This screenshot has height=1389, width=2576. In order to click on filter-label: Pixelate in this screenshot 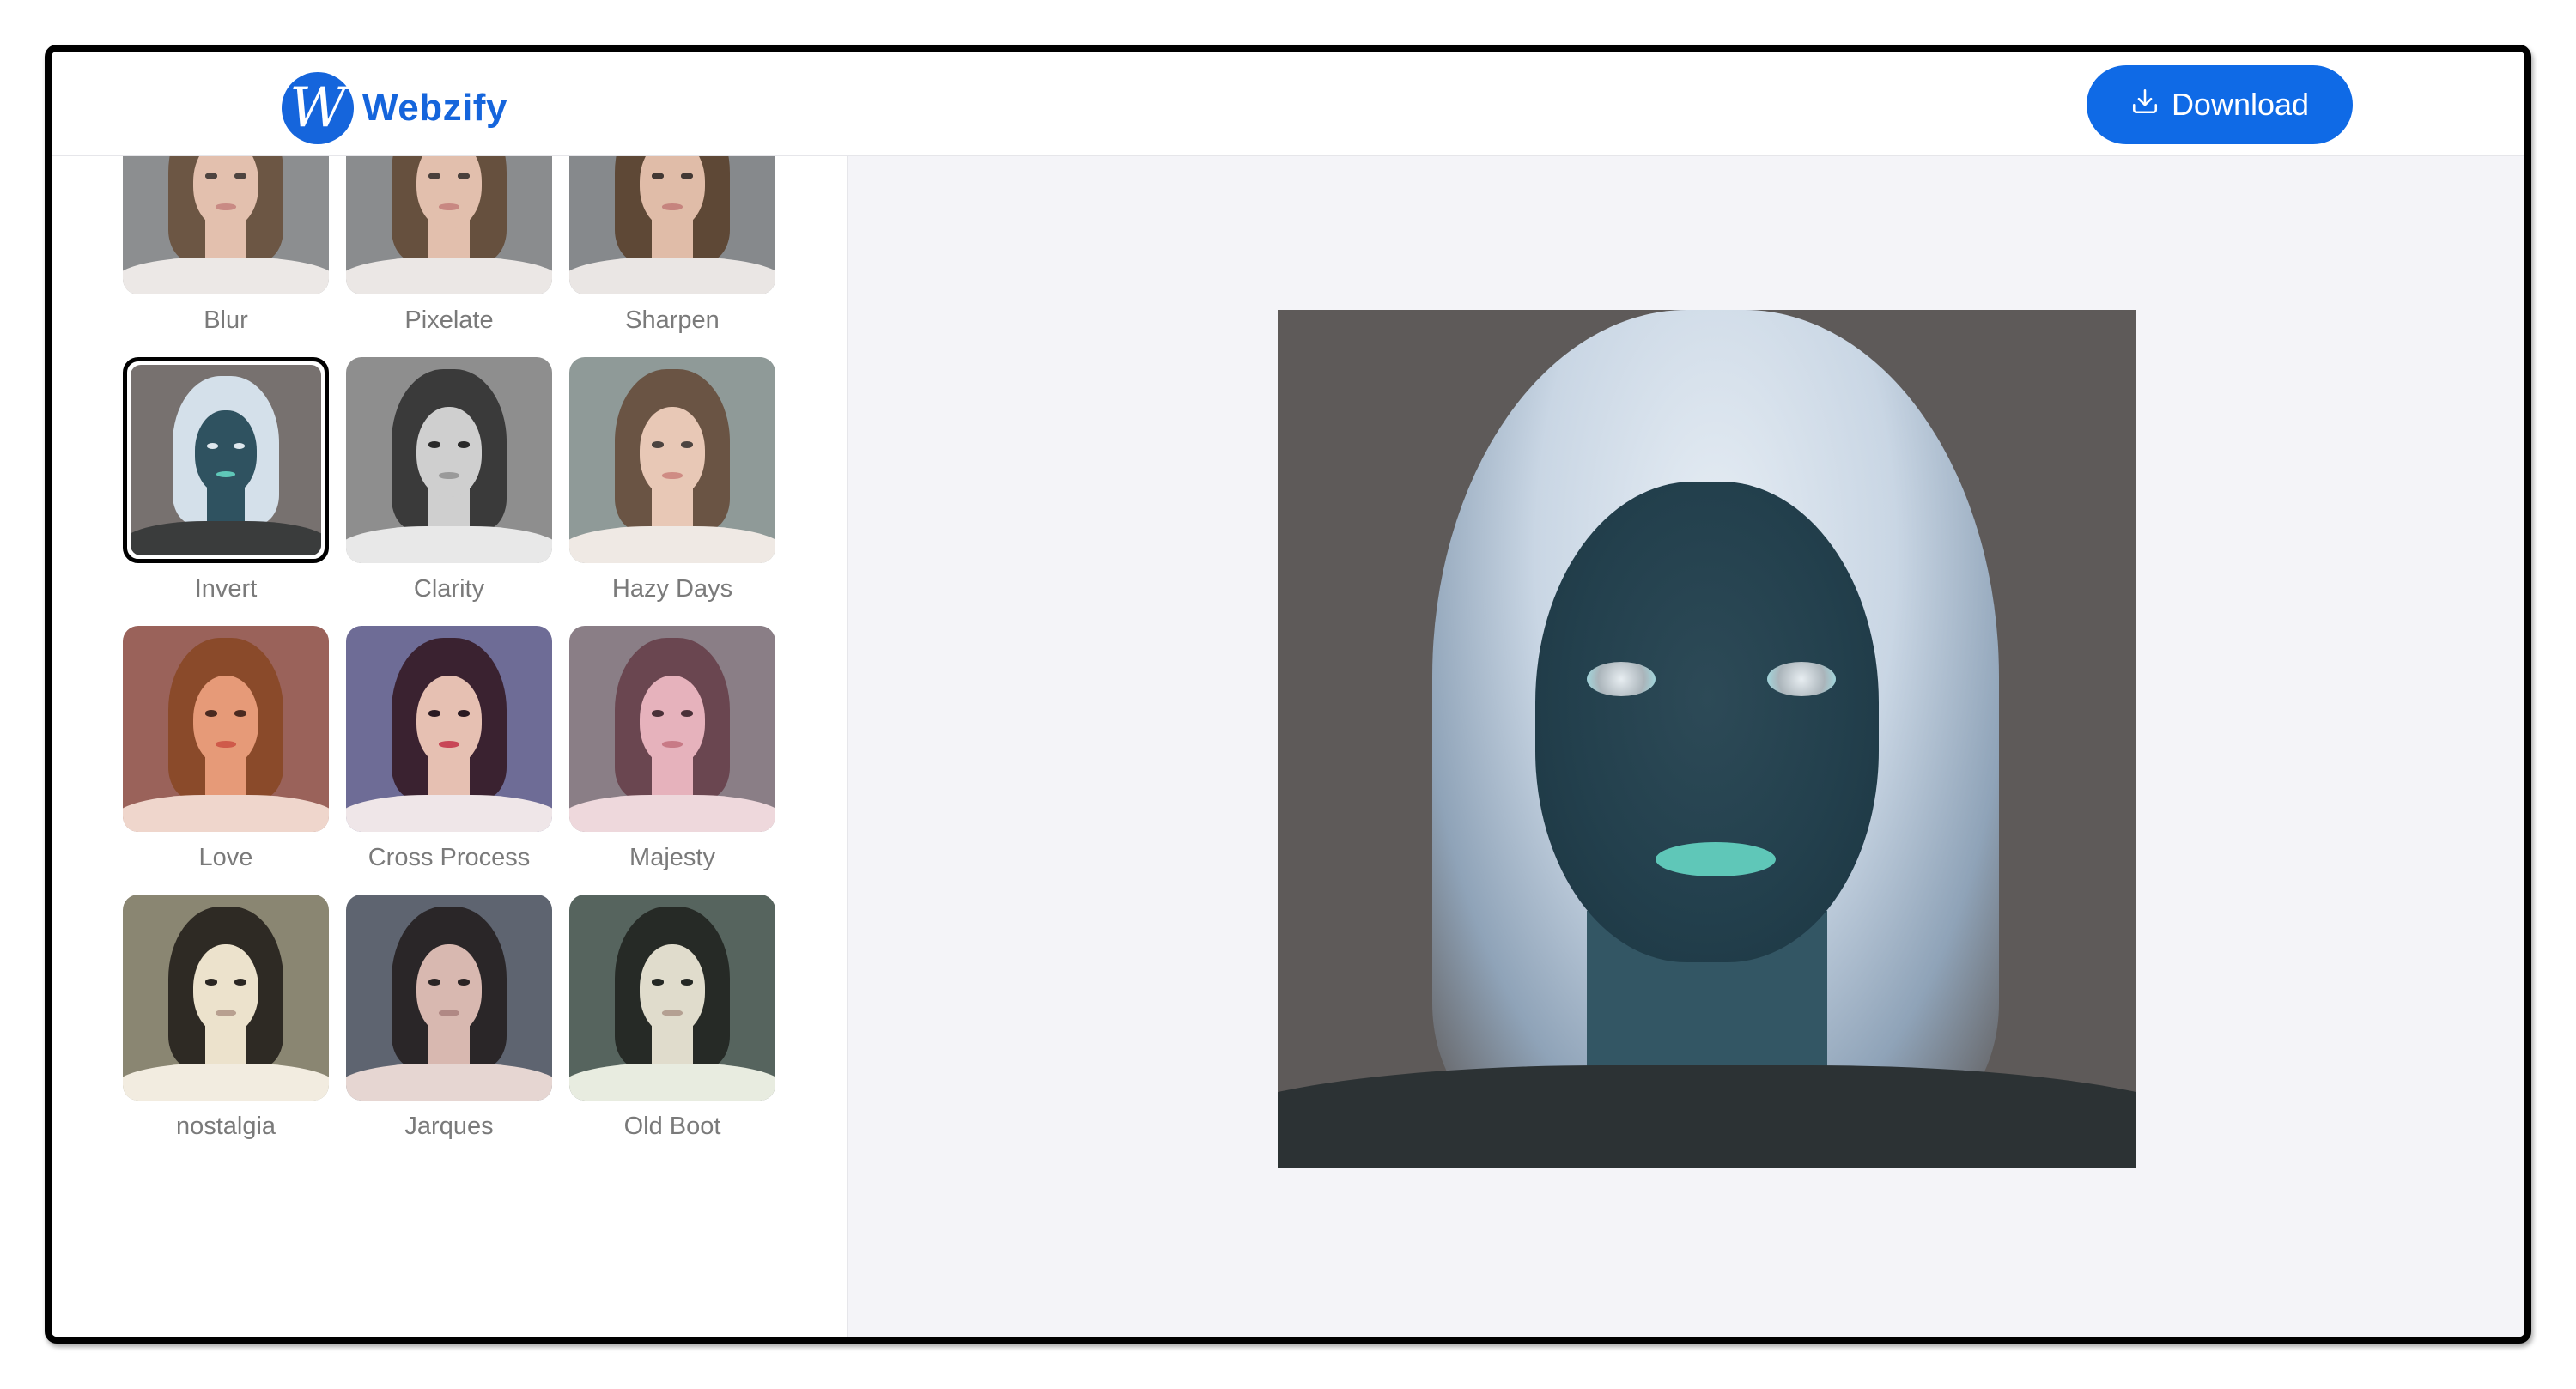, I will do `click(449, 320)`.